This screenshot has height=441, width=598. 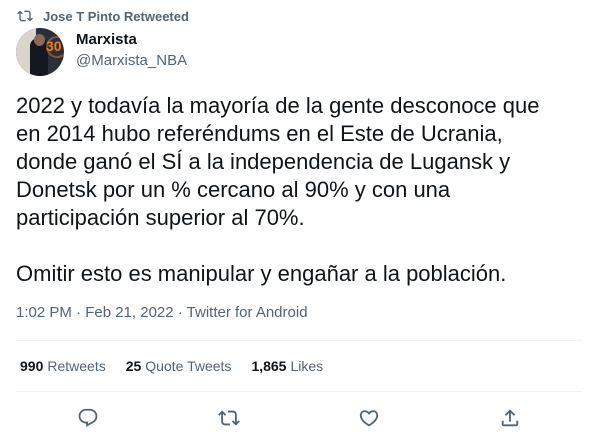 I want to click on quote-tweets-stat: 25 Quote Tweets, so click(x=179, y=366).